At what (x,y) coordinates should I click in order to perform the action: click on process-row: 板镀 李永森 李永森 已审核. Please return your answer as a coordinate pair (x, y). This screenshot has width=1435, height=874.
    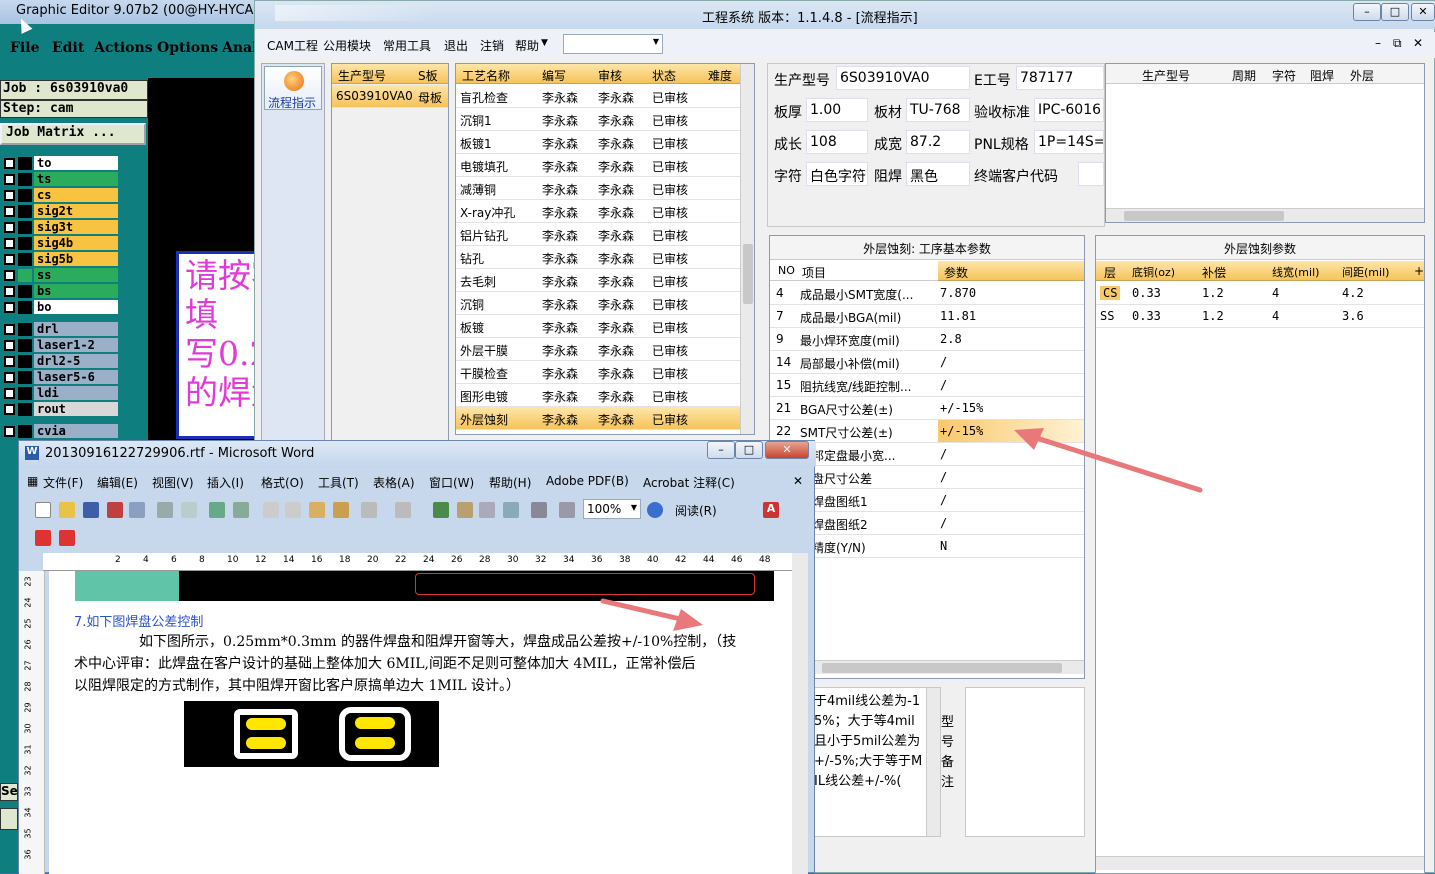
    Looking at the image, I should click on (598, 326).